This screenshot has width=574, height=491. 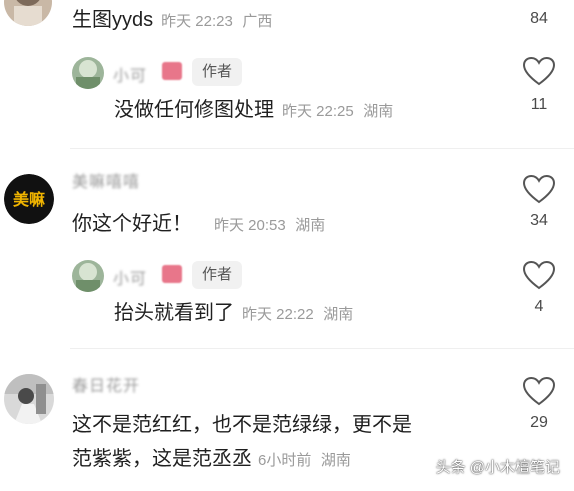 What do you see at coordinates (198, 225) in the screenshot?
I see `comment-text: 你这个好近！ 昨天 20:53 湖南` at bounding box center [198, 225].